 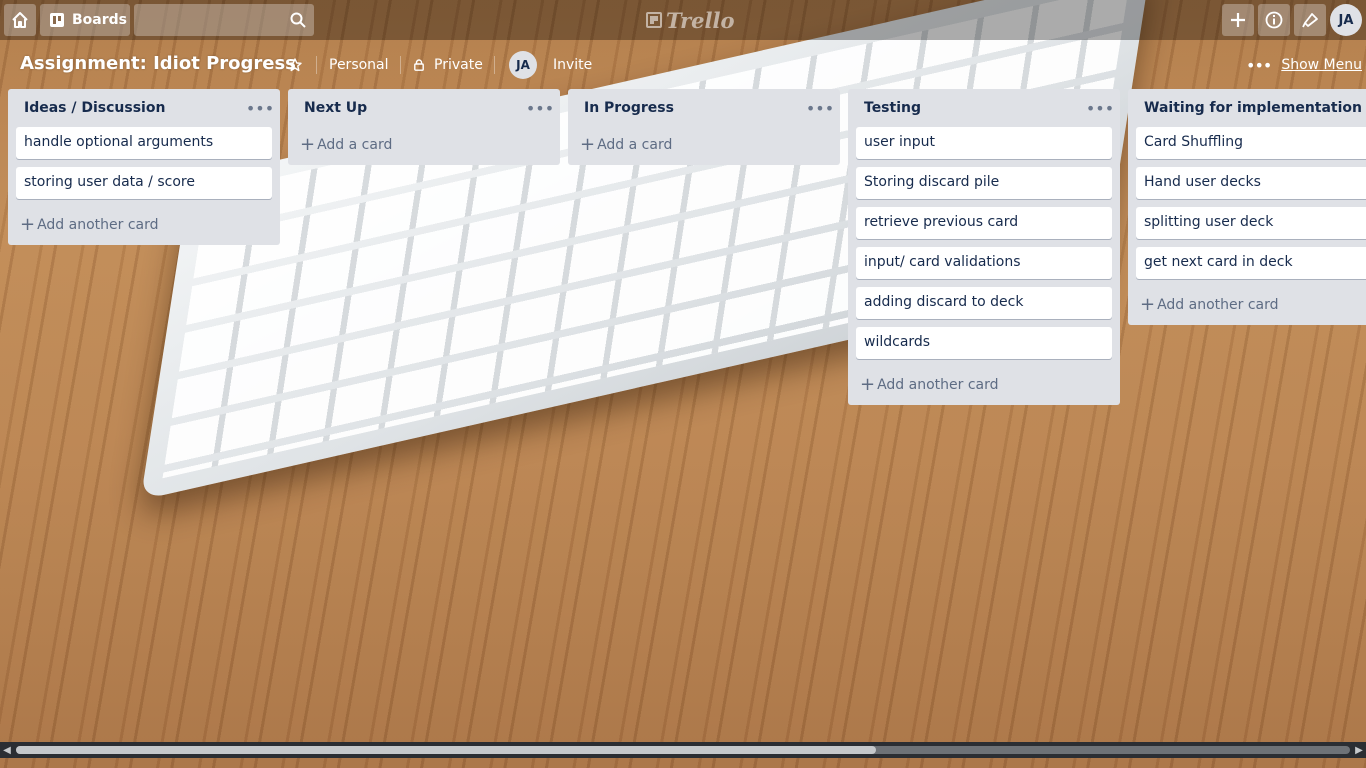 I want to click on list-title: In Progress, so click(x=629, y=108).